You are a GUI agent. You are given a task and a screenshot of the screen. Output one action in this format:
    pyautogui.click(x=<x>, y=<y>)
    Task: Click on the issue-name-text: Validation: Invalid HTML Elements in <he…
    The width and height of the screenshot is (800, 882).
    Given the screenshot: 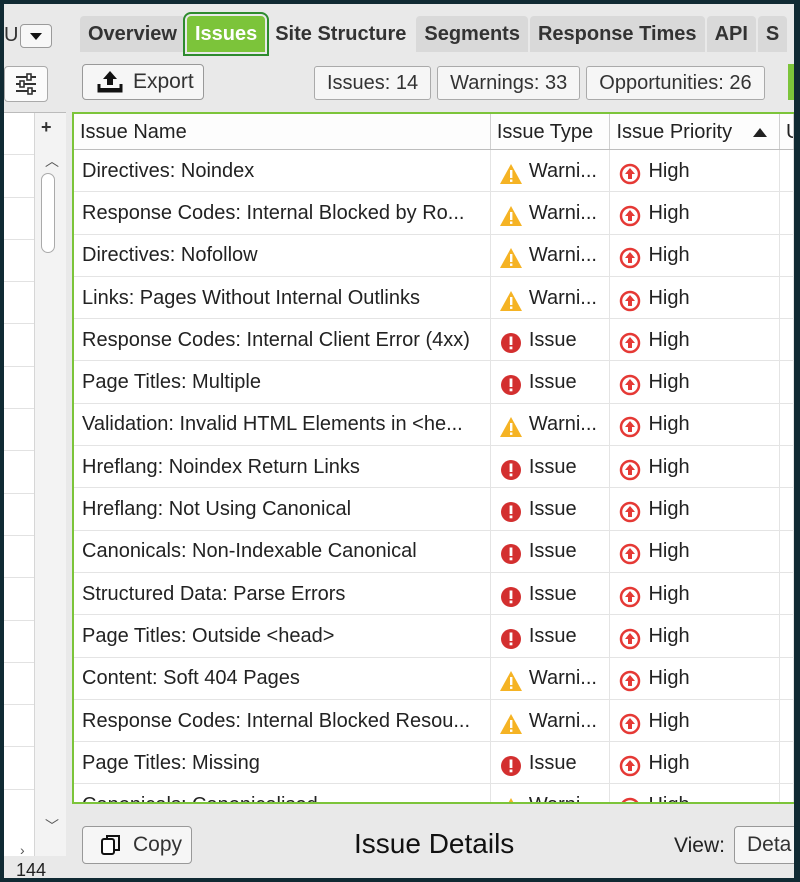 What is the action you would take?
    pyautogui.click(x=272, y=424)
    